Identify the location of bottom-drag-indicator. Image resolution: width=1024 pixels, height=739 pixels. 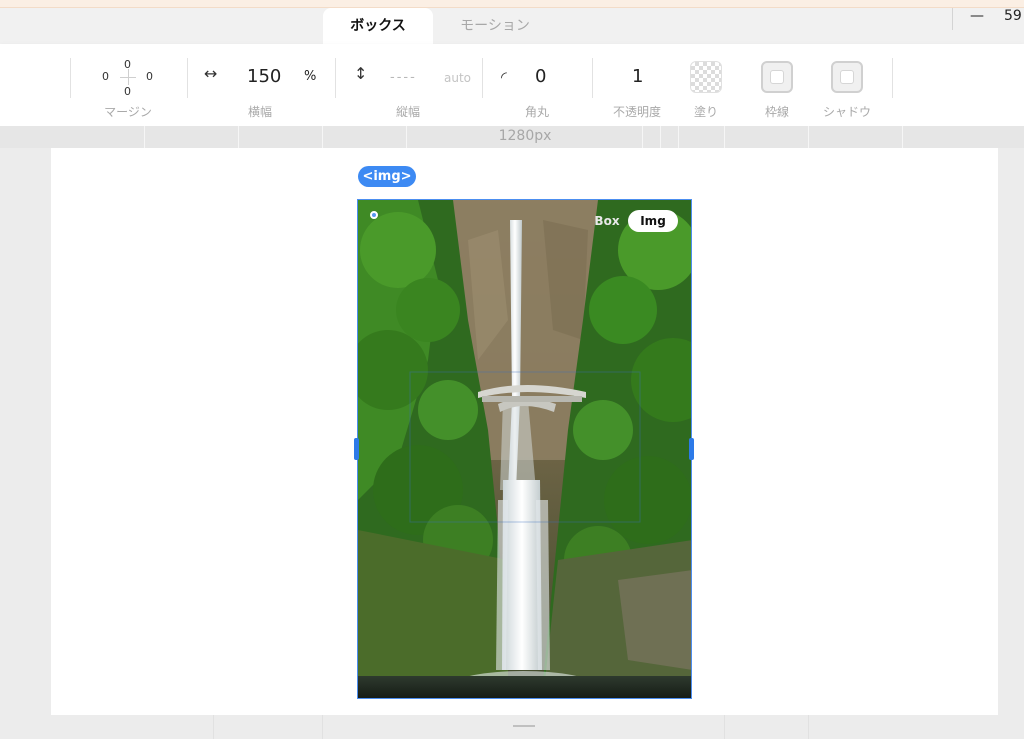
(524, 726).